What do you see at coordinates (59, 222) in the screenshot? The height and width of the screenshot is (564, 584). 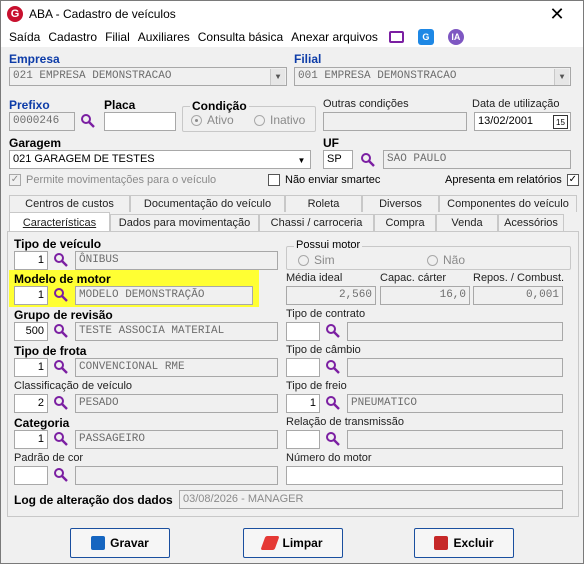 I see `tab-caracteristicas: Características` at bounding box center [59, 222].